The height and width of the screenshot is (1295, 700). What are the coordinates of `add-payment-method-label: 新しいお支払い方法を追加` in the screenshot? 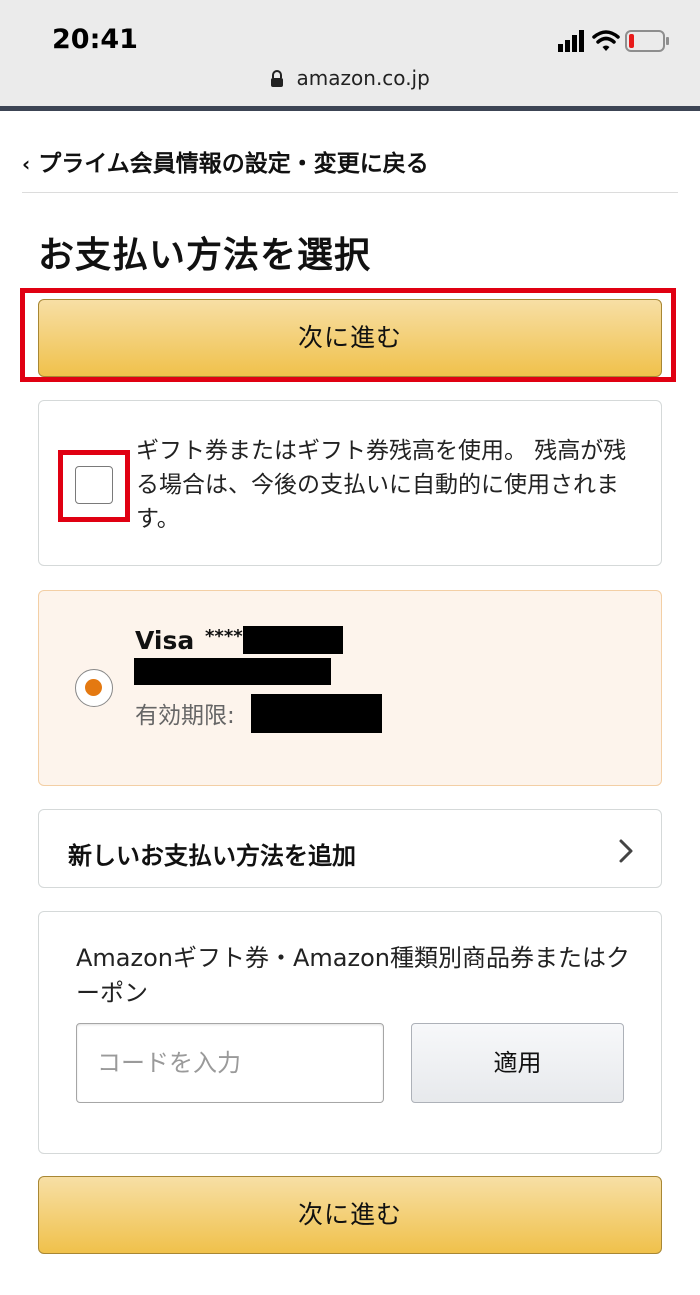 It's located at (212, 856).